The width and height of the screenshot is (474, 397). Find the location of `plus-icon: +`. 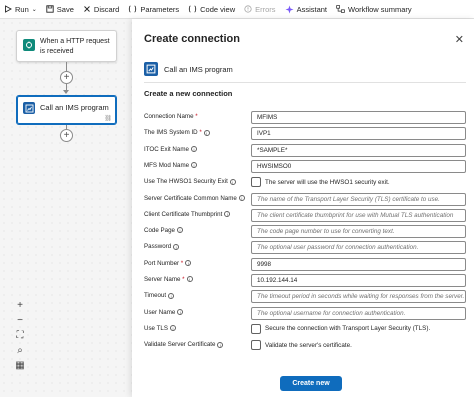

plus-icon: + is located at coordinates (66, 135).